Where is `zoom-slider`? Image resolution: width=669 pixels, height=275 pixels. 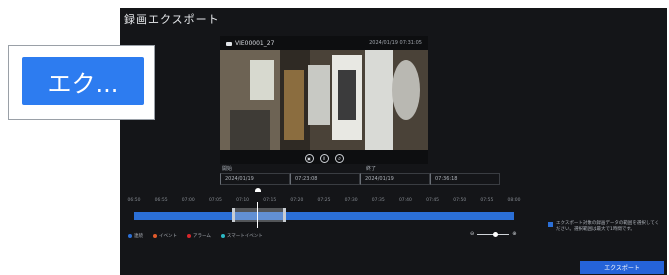
zoom-slider is located at coordinates (493, 234).